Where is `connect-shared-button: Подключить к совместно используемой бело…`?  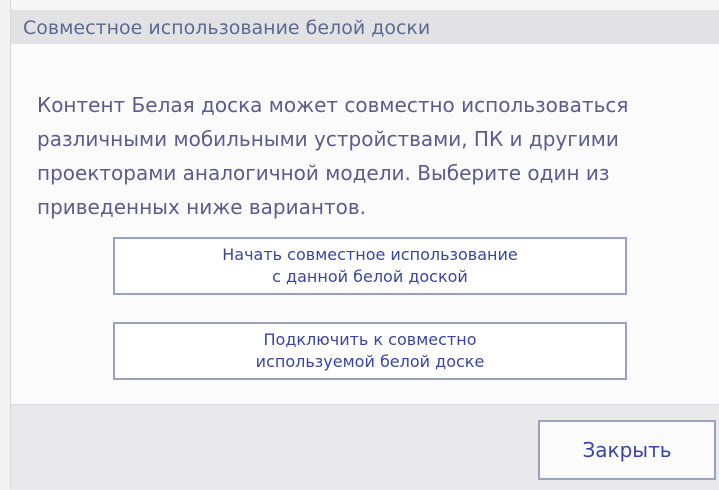
connect-shared-button: Подключить к совместно используемой бело… is located at coordinates (370, 351).